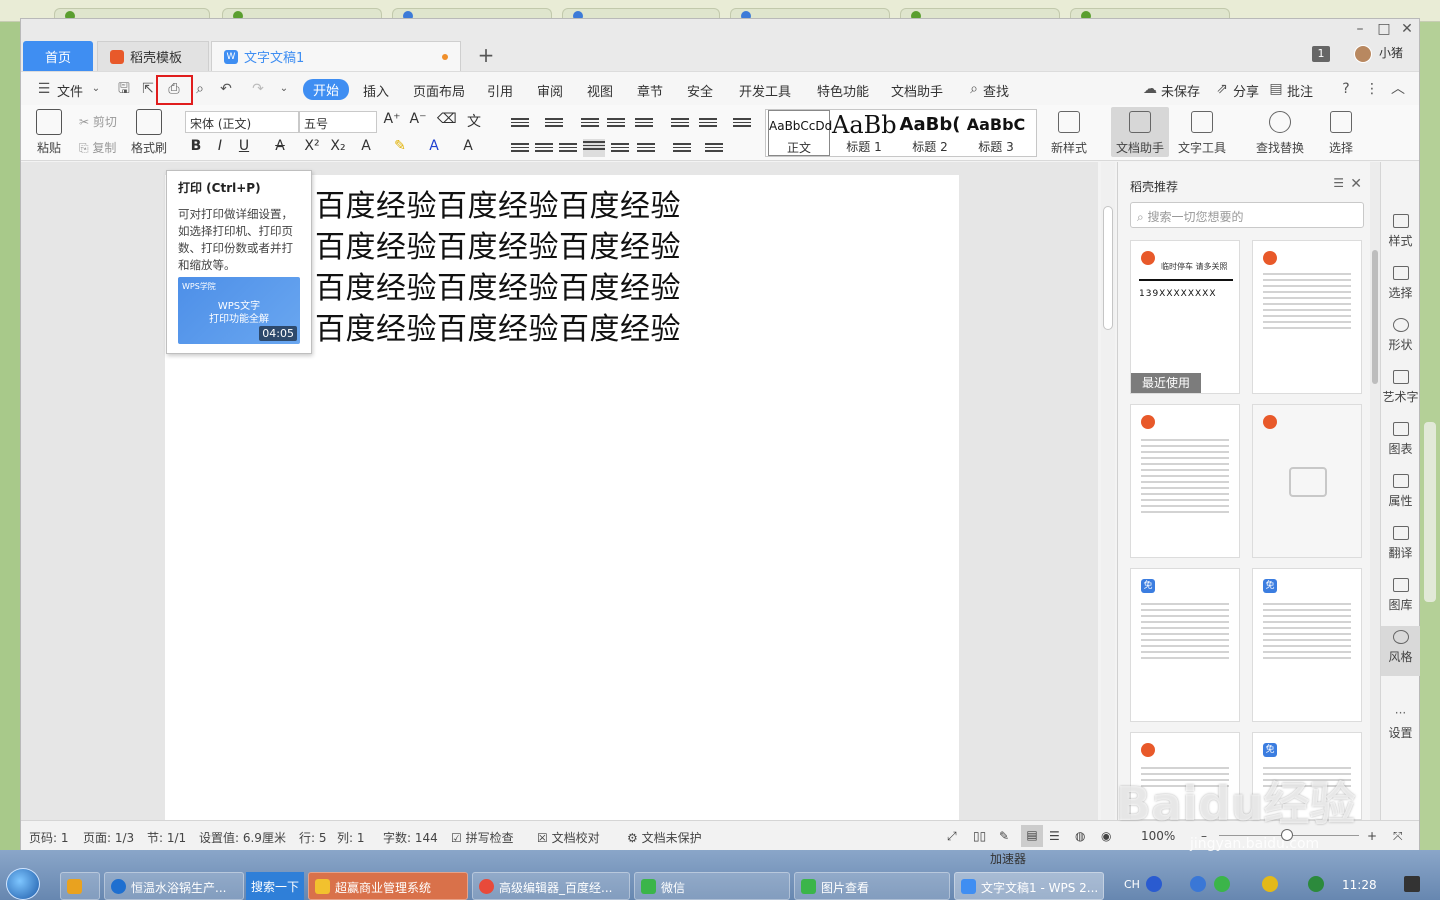 Image resolution: width=1440 pixels, height=900 pixels. What do you see at coordinates (258, 89) in the screenshot?
I see `redo-icon: ↷` at bounding box center [258, 89].